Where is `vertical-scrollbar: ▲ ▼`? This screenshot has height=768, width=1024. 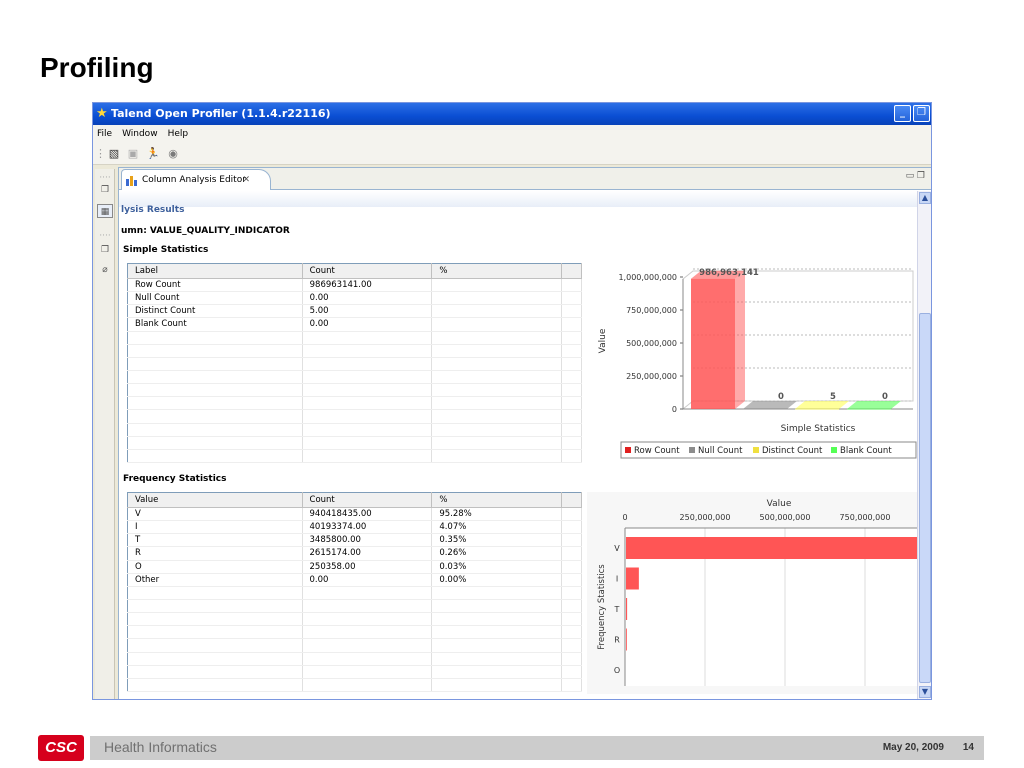 vertical-scrollbar: ▲ ▼ is located at coordinates (924, 445).